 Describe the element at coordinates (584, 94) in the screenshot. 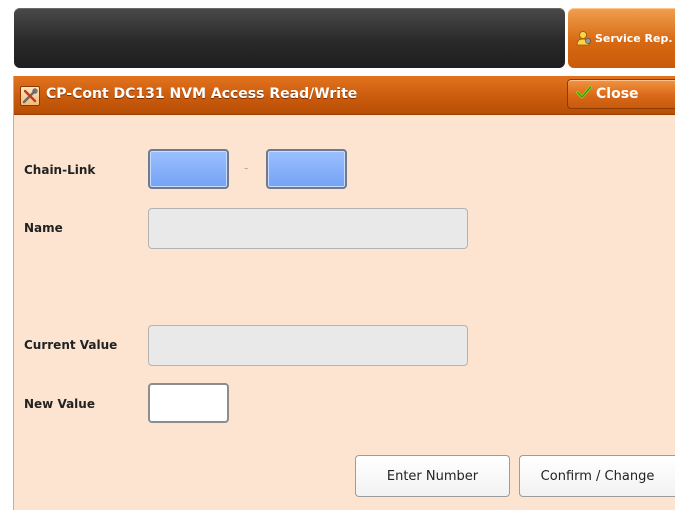

I see `checkmark-icon` at that location.